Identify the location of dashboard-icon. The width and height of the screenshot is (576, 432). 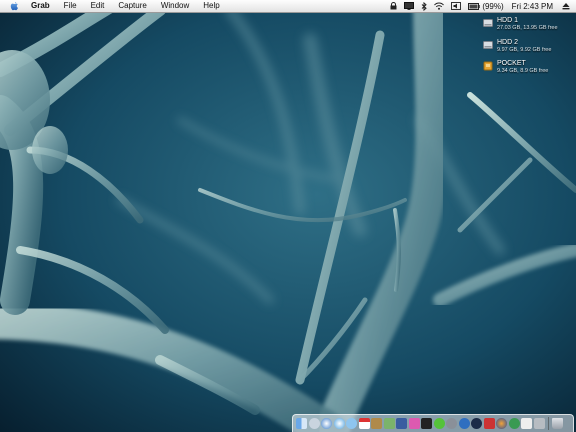
(476, 423).